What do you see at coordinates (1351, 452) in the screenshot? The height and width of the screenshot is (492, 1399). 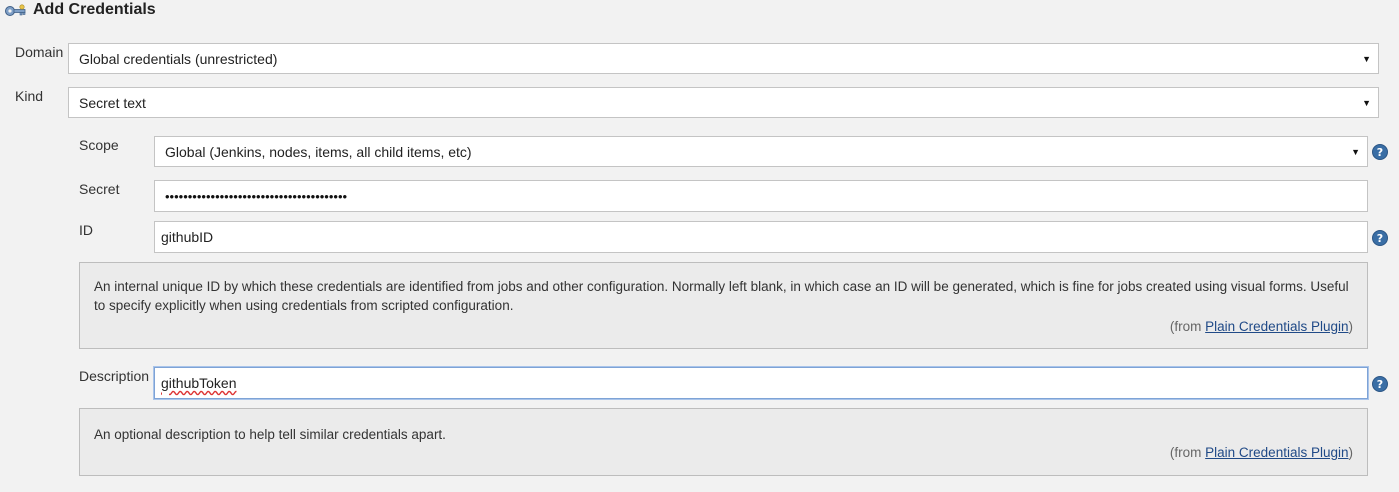 I see `description-help-source-suffix: )` at bounding box center [1351, 452].